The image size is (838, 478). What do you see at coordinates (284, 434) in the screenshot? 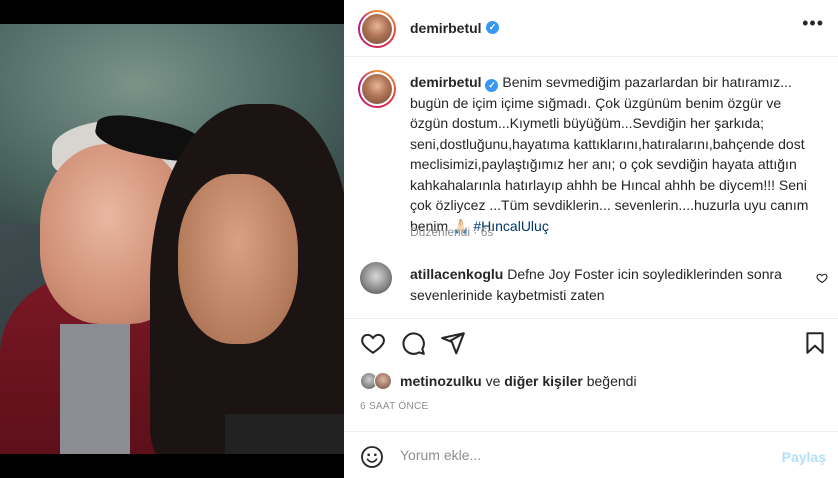
I see `photo-dress` at bounding box center [284, 434].